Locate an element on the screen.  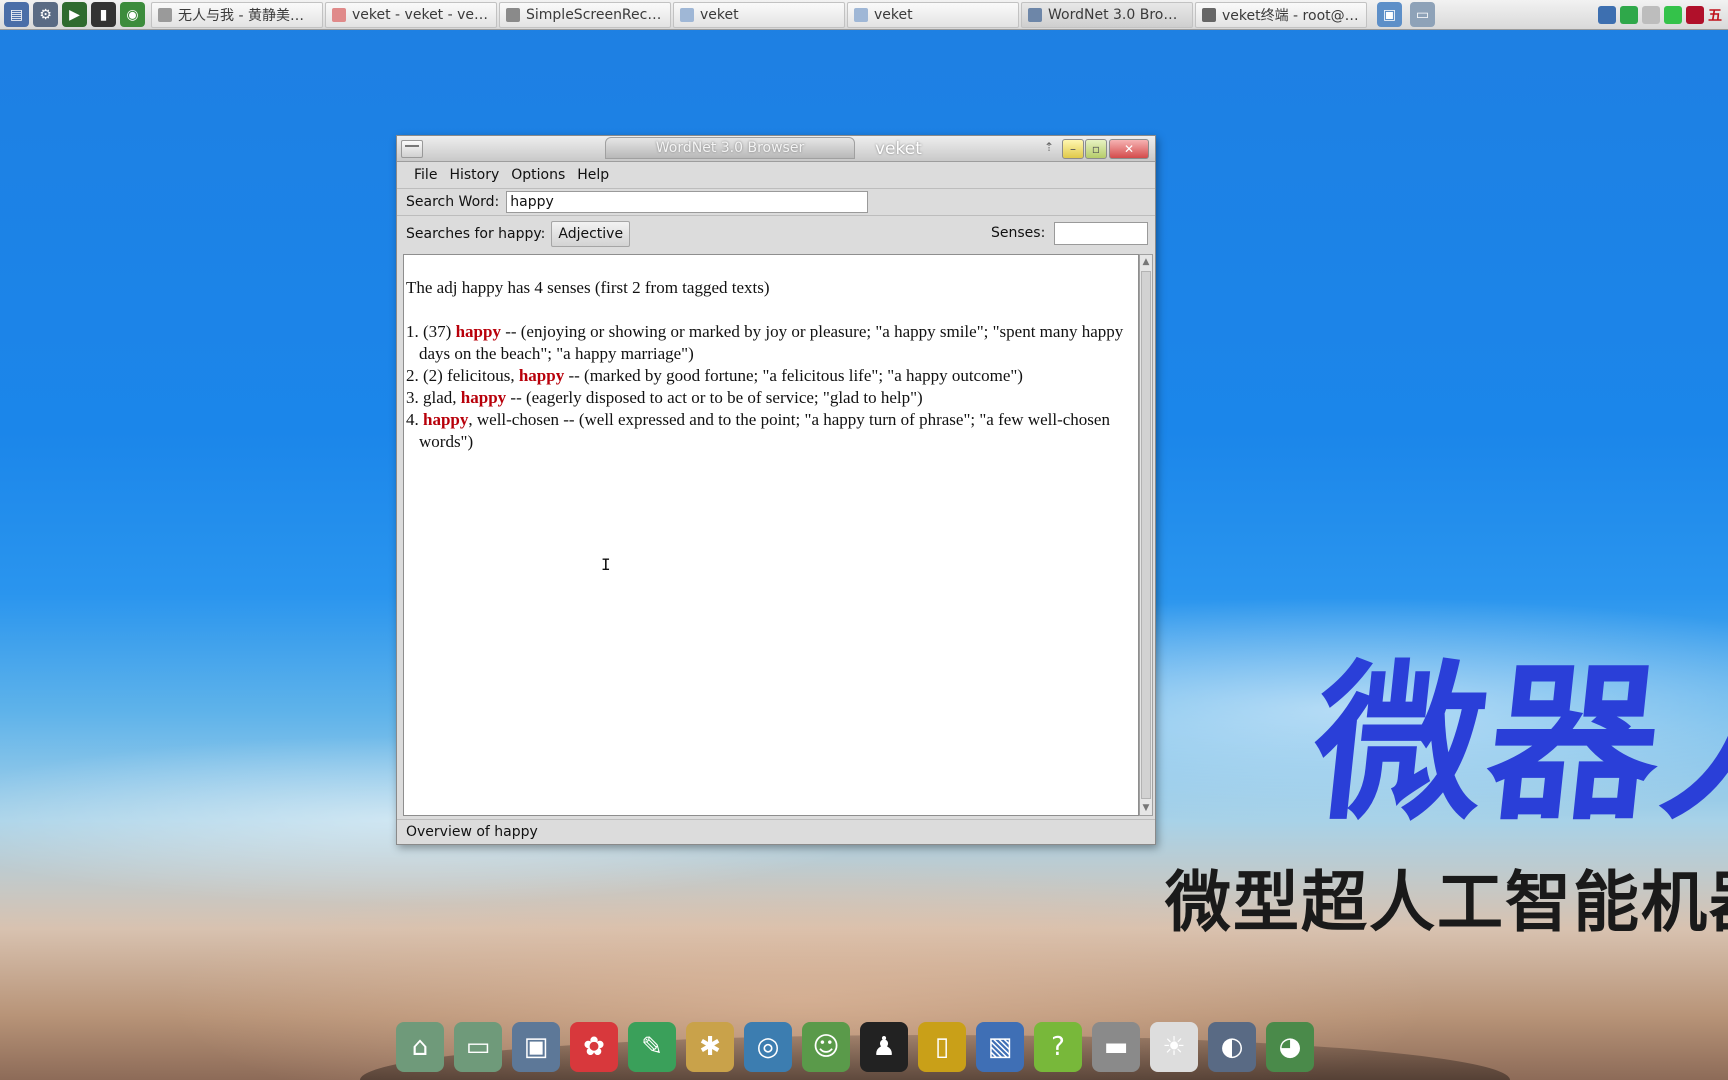
brightness-icon: ☀ is located at coordinates (1174, 1047).